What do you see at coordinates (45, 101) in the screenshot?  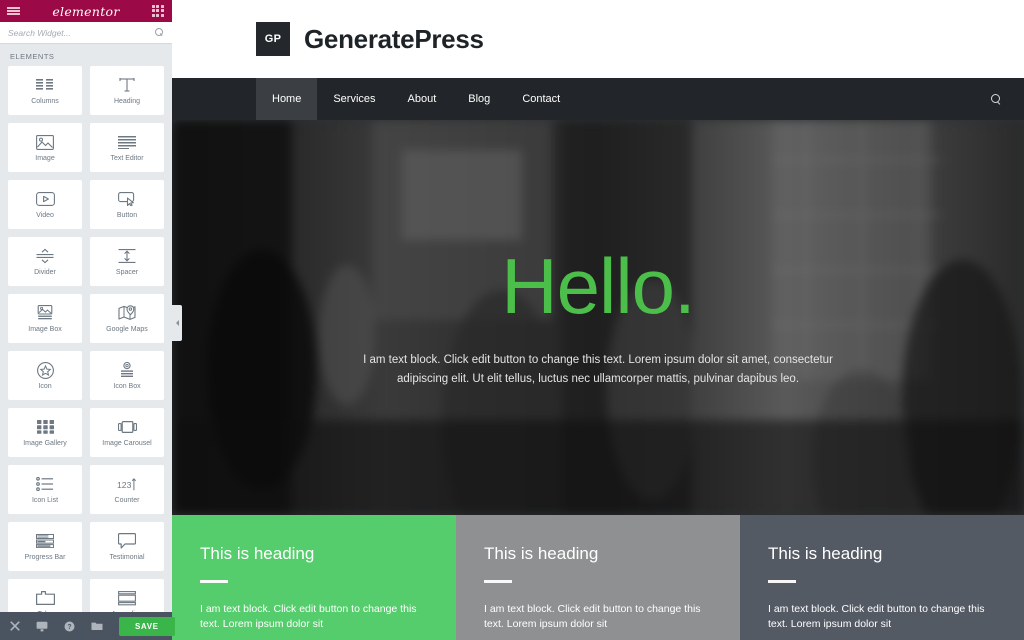 I see `widget-label: Columns` at bounding box center [45, 101].